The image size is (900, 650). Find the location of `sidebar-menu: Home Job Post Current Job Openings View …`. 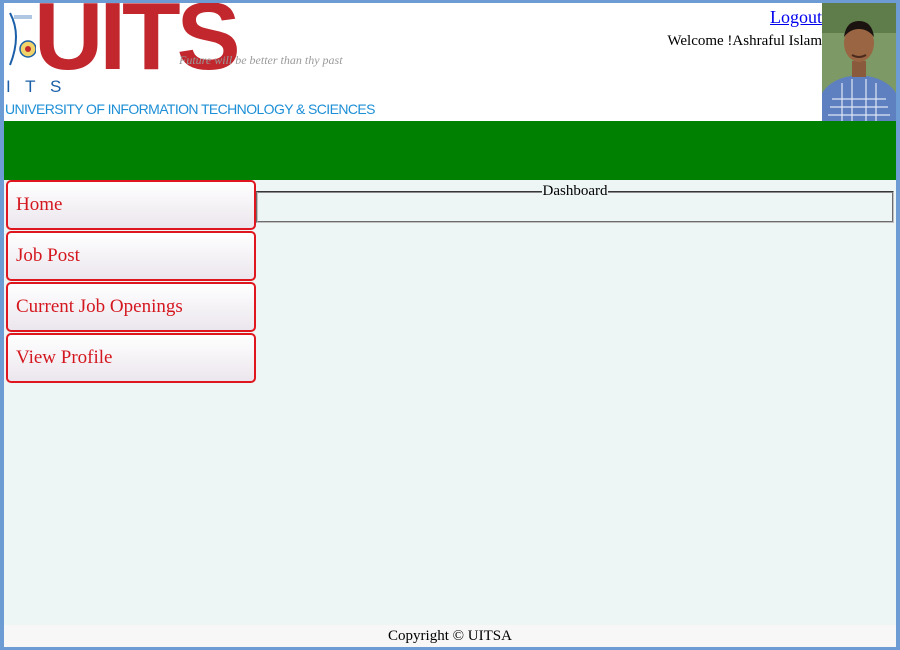

sidebar-menu: Home Job Post Current Job Openings View … is located at coordinates (131, 282).